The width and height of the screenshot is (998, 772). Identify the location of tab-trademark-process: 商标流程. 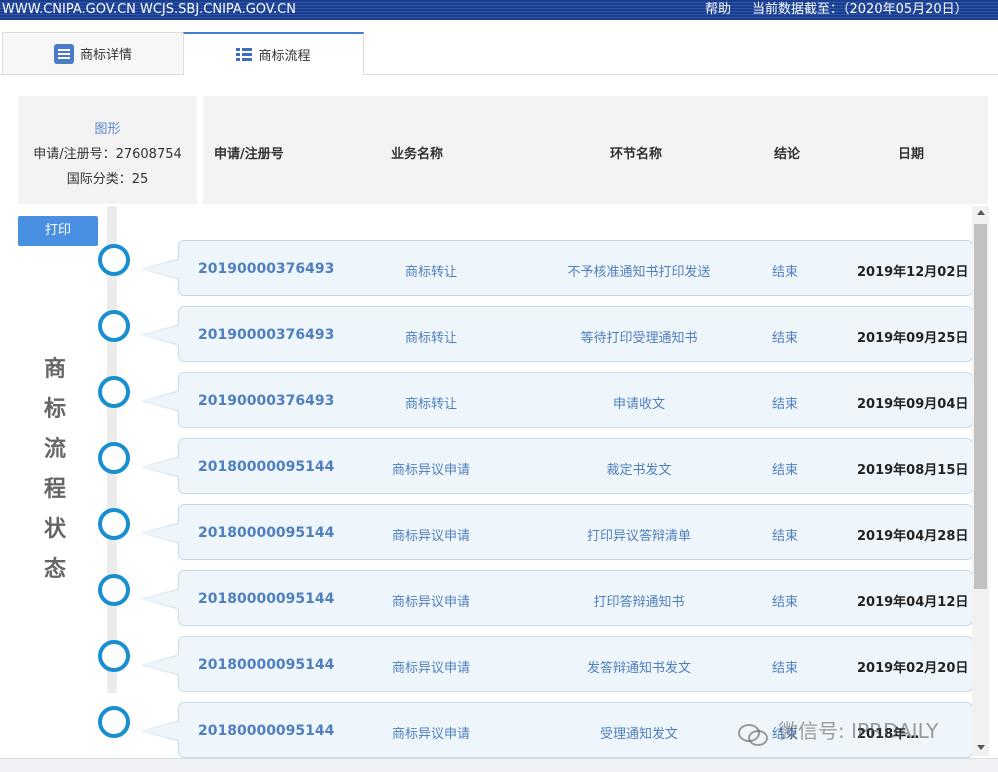
(273, 53).